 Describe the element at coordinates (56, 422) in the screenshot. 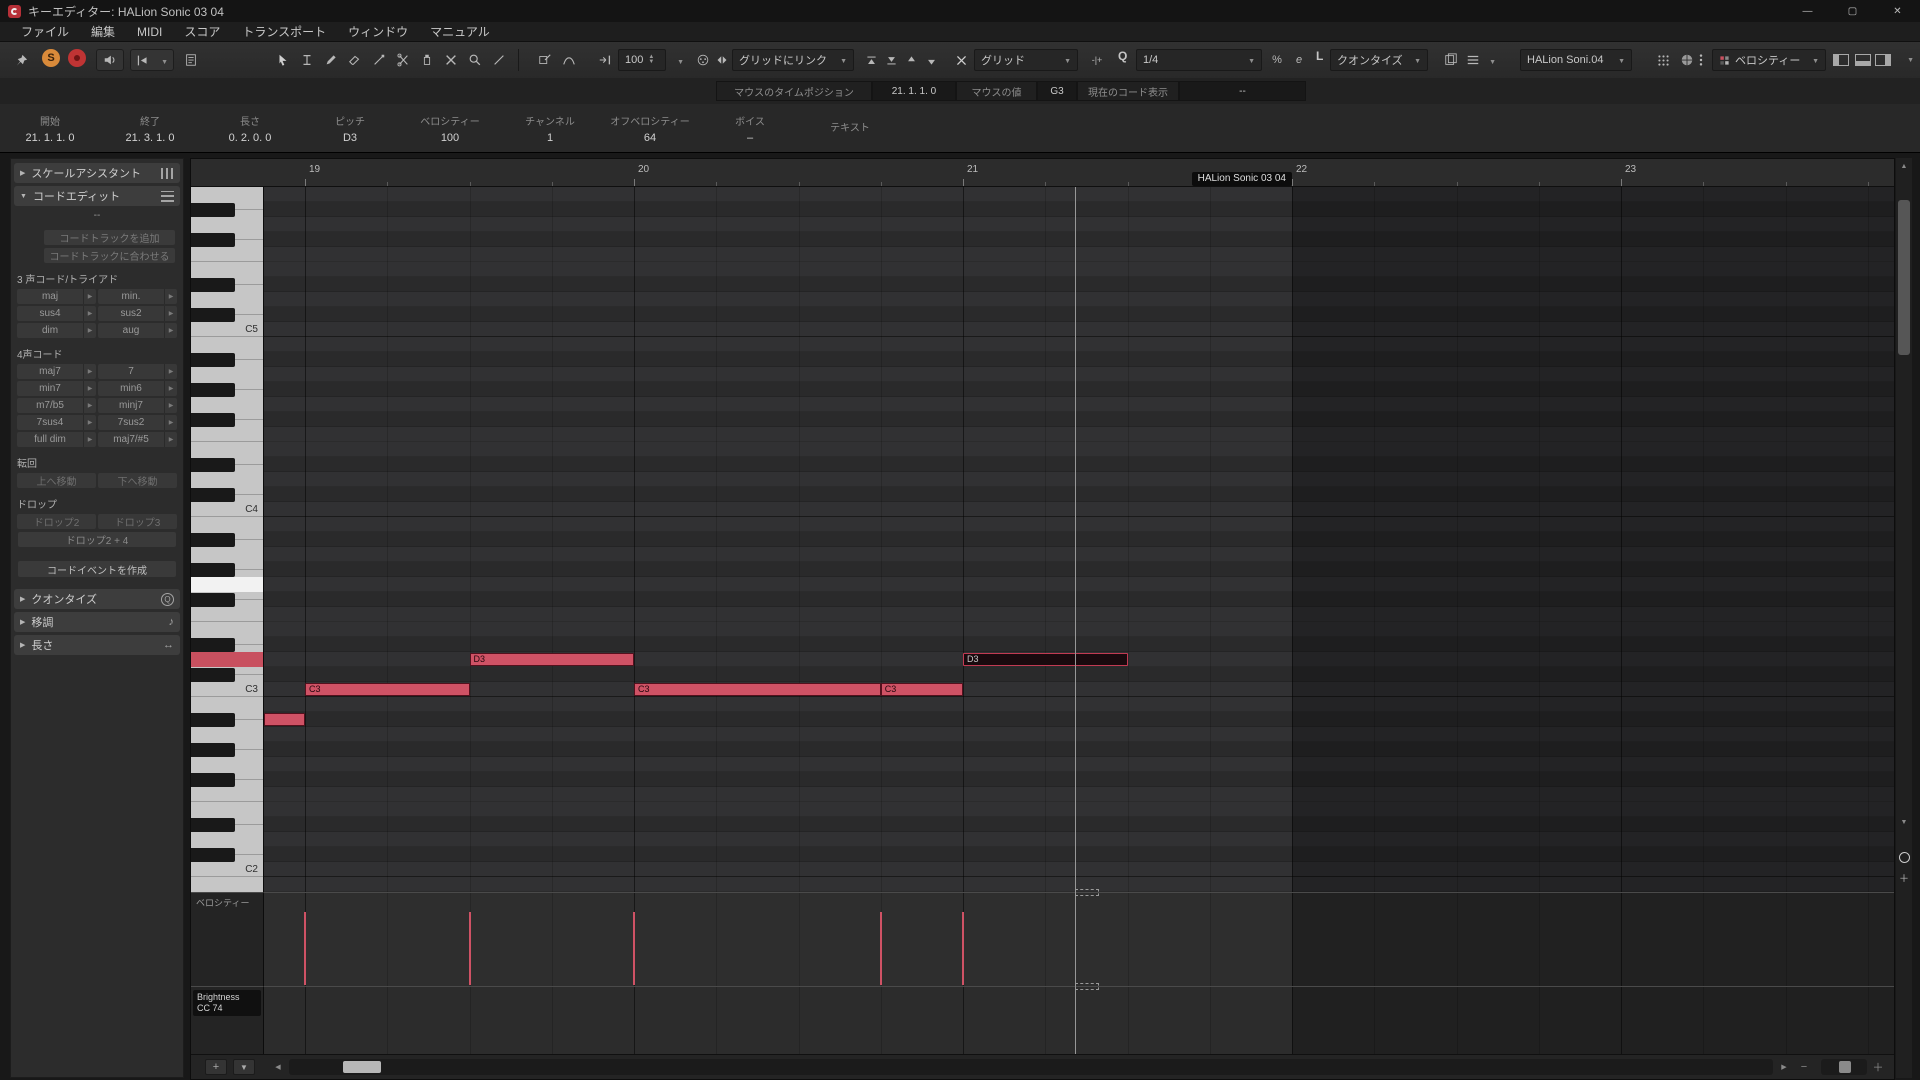

I see `chord-button-7sus4: 7sus4` at that location.